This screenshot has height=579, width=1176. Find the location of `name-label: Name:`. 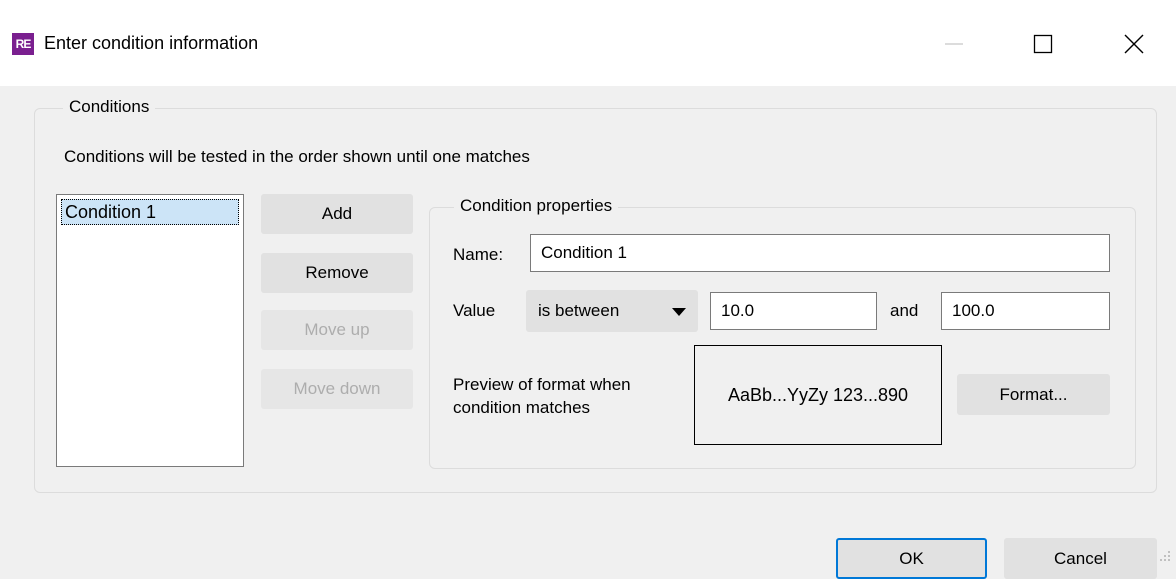

name-label: Name: is located at coordinates (478, 254).